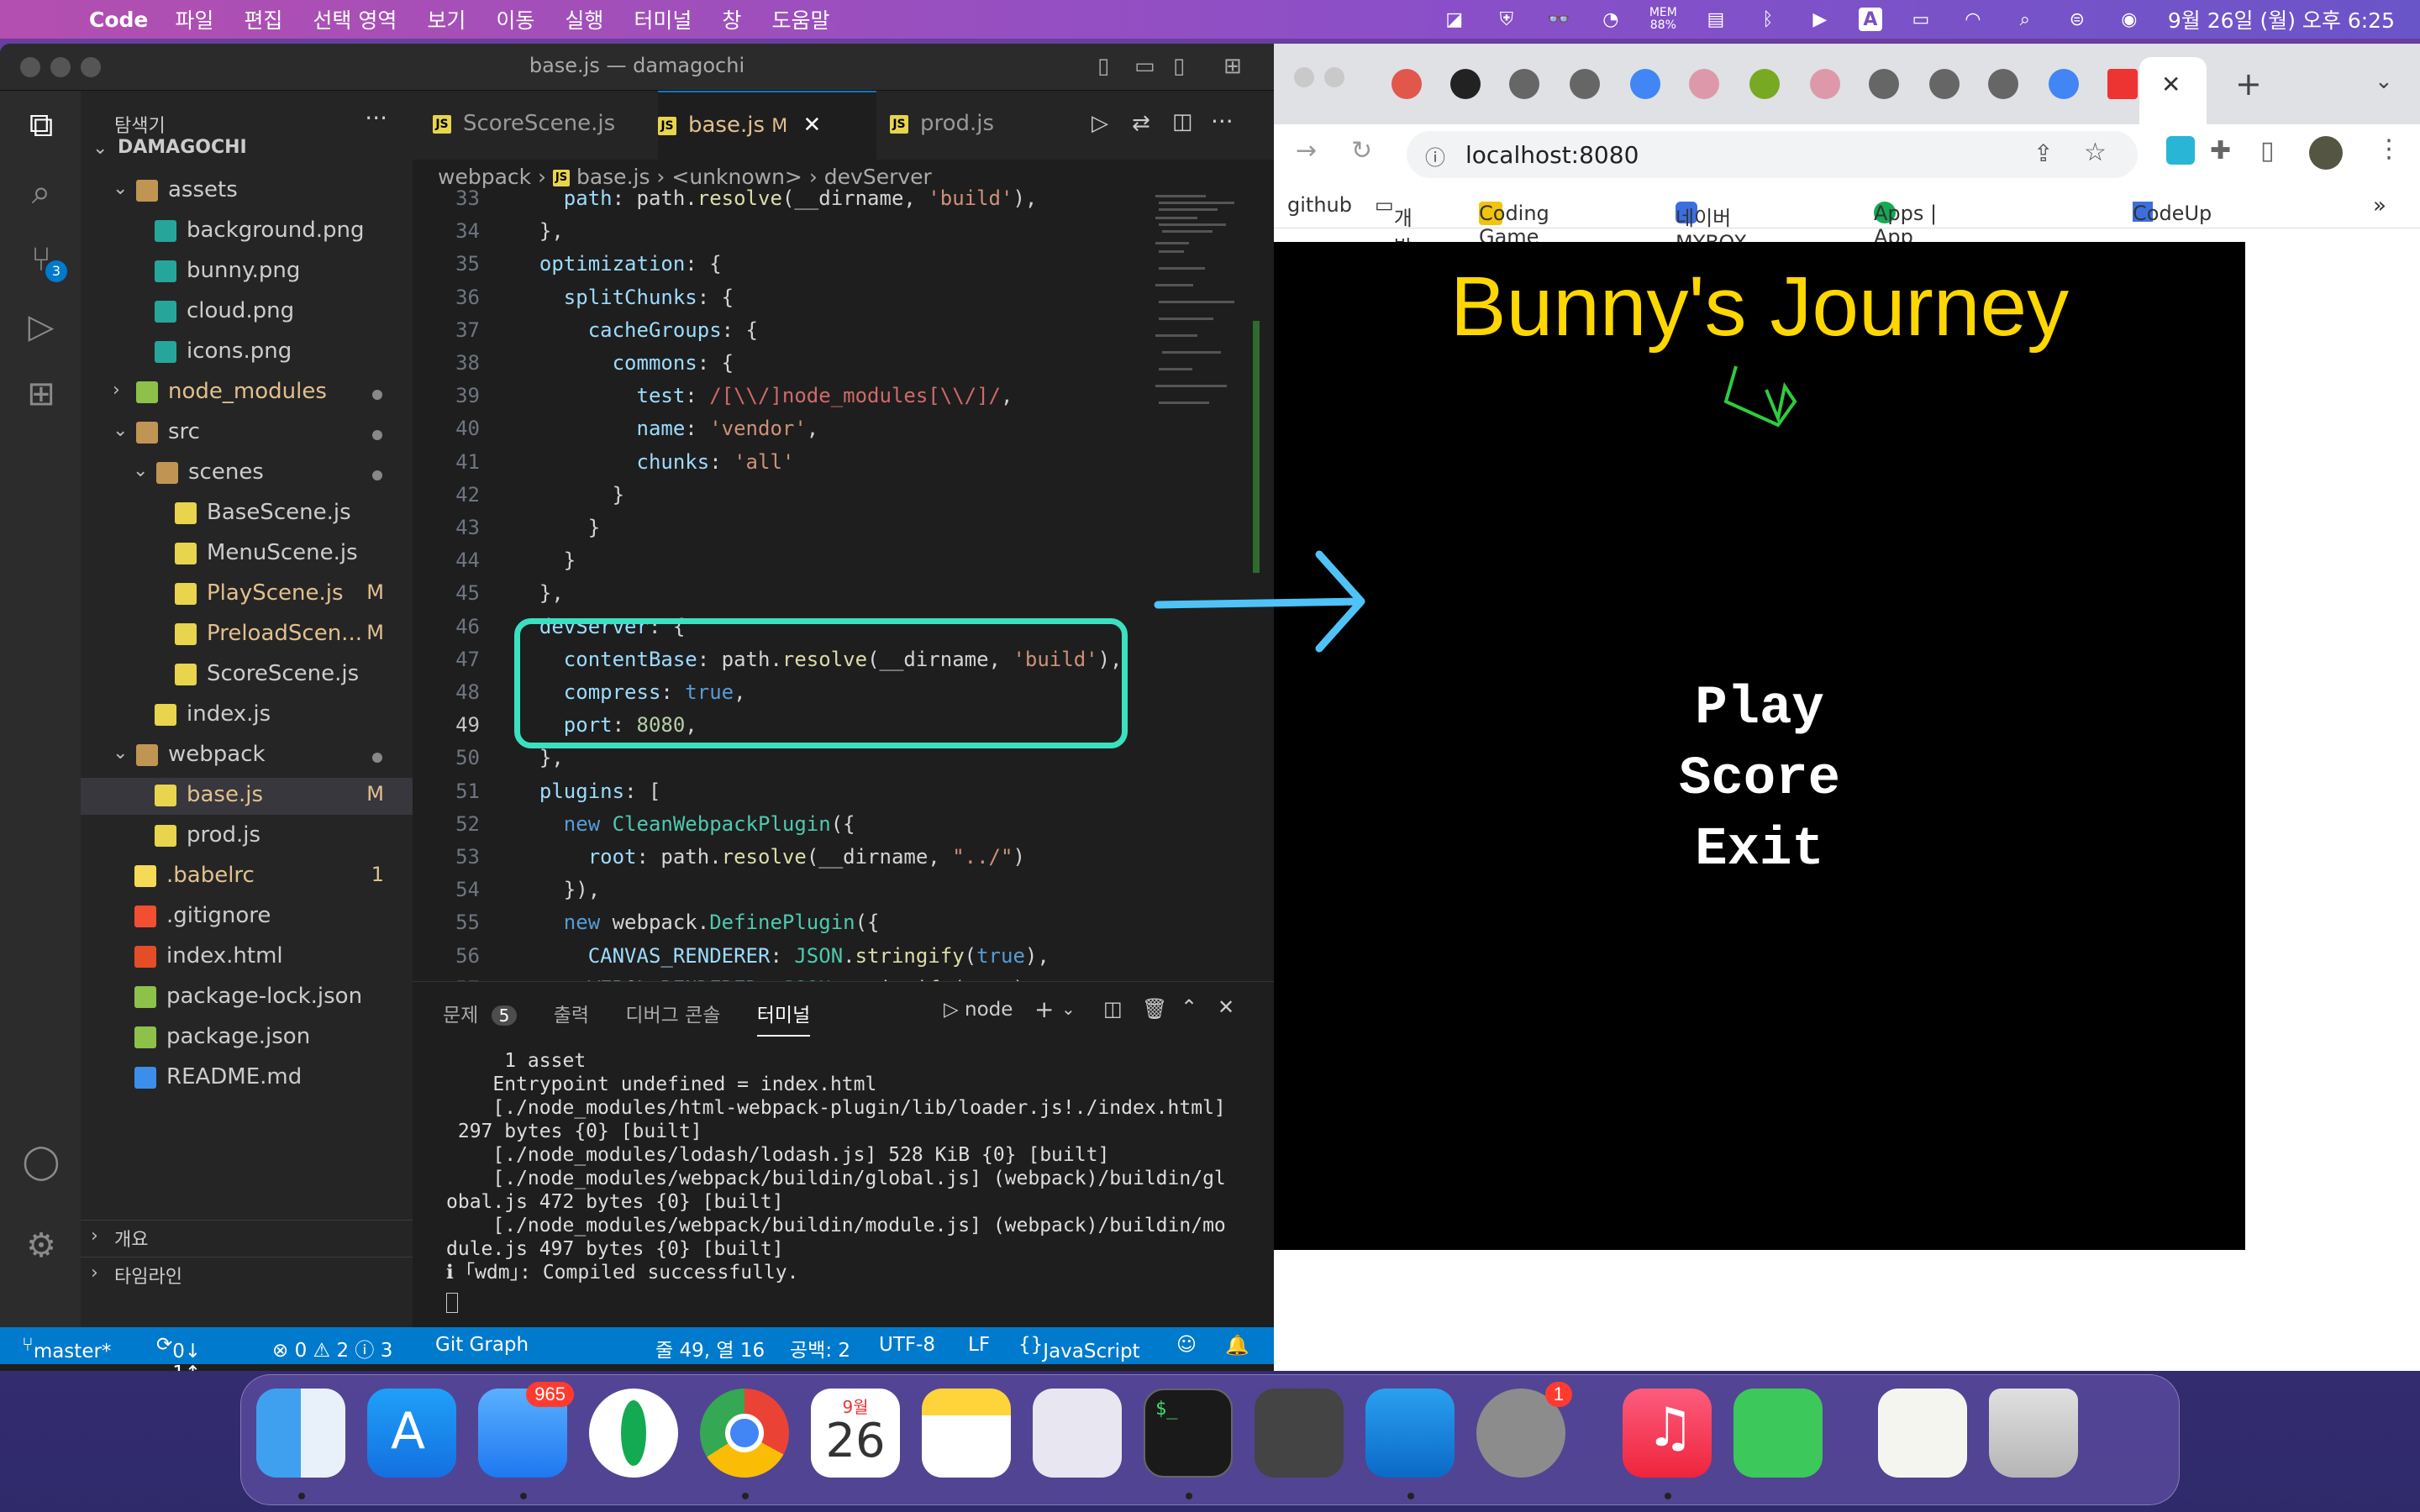 The image size is (2420, 1512). I want to click on wifi-icon: ◠, so click(1973, 19).